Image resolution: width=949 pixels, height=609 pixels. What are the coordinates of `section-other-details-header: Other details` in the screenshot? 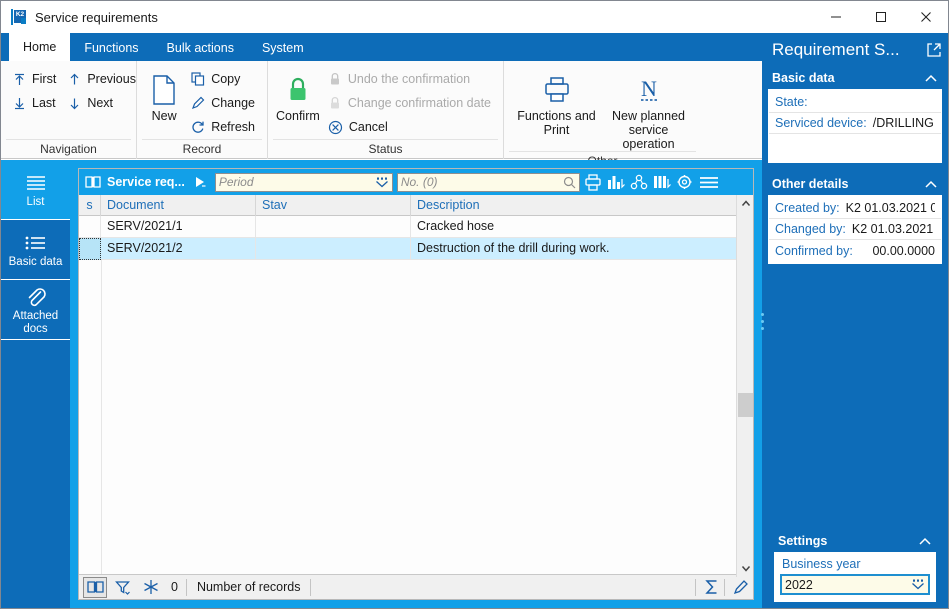 It's located at (855, 184).